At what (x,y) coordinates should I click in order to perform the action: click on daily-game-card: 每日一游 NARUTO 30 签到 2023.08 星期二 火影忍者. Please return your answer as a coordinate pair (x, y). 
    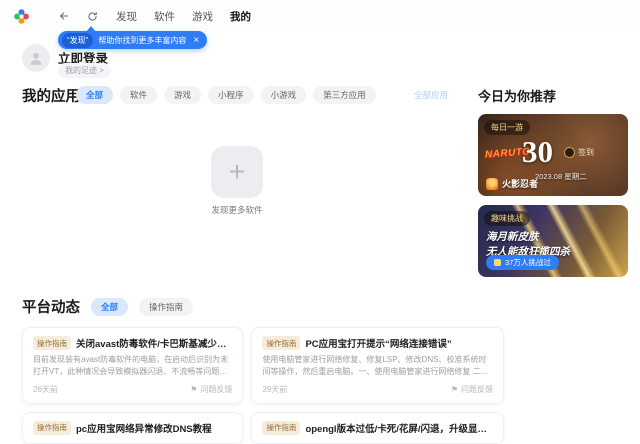
    Looking at the image, I should click on (553, 155).